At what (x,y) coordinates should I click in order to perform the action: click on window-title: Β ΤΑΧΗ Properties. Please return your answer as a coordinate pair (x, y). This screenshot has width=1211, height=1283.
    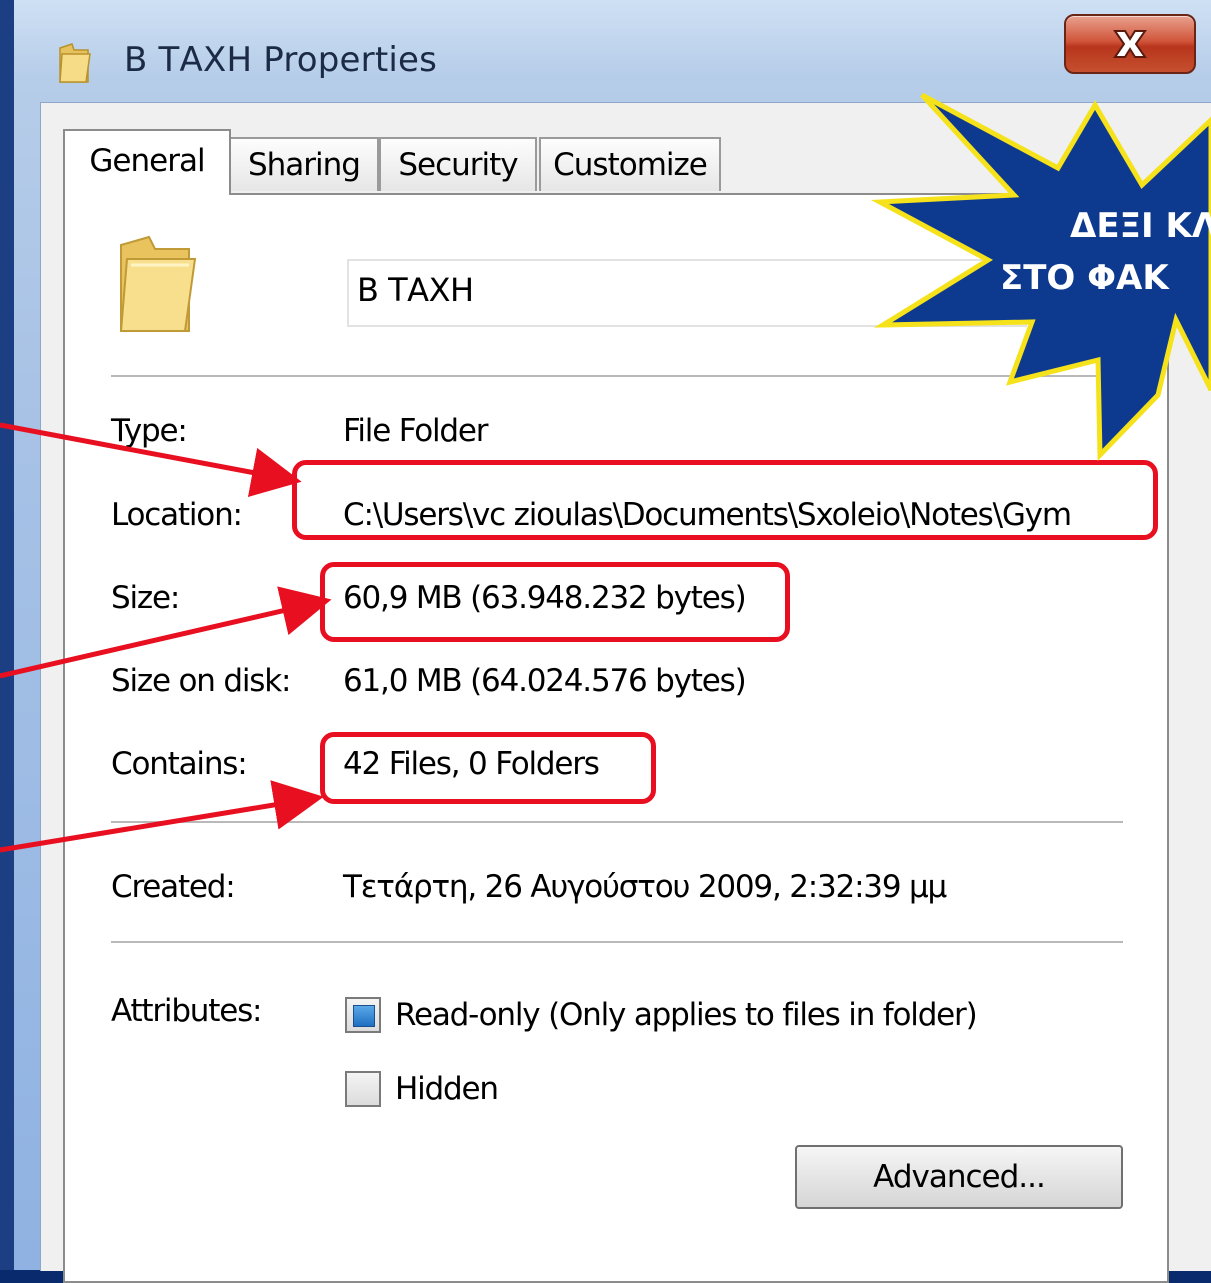
    Looking at the image, I should click on (281, 60).